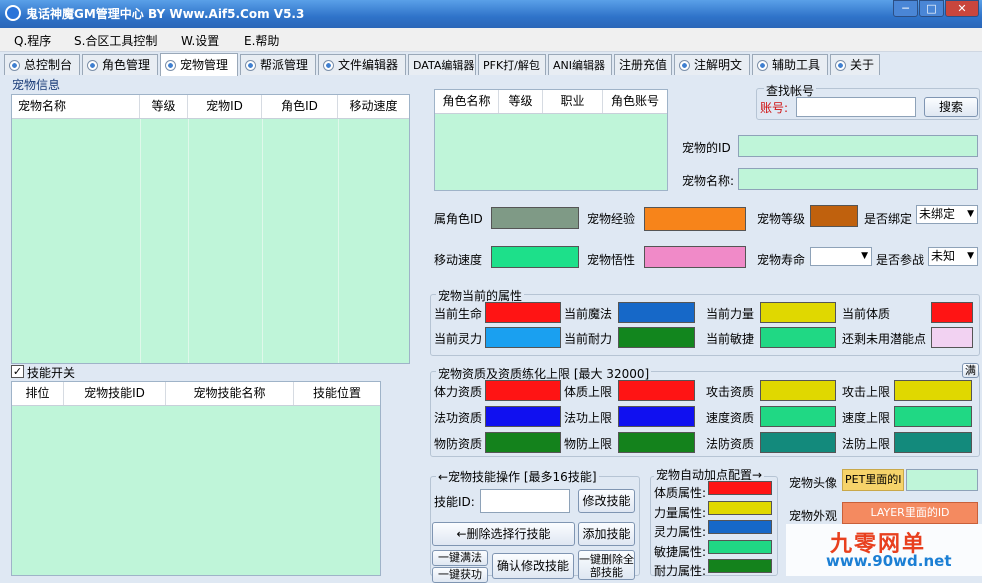 This screenshot has height=583, width=982. What do you see at coordinates (680, 532) in the screenshot?
I see `auto-point-label-2: 灵力属性:` at bounding box center [680, 532].